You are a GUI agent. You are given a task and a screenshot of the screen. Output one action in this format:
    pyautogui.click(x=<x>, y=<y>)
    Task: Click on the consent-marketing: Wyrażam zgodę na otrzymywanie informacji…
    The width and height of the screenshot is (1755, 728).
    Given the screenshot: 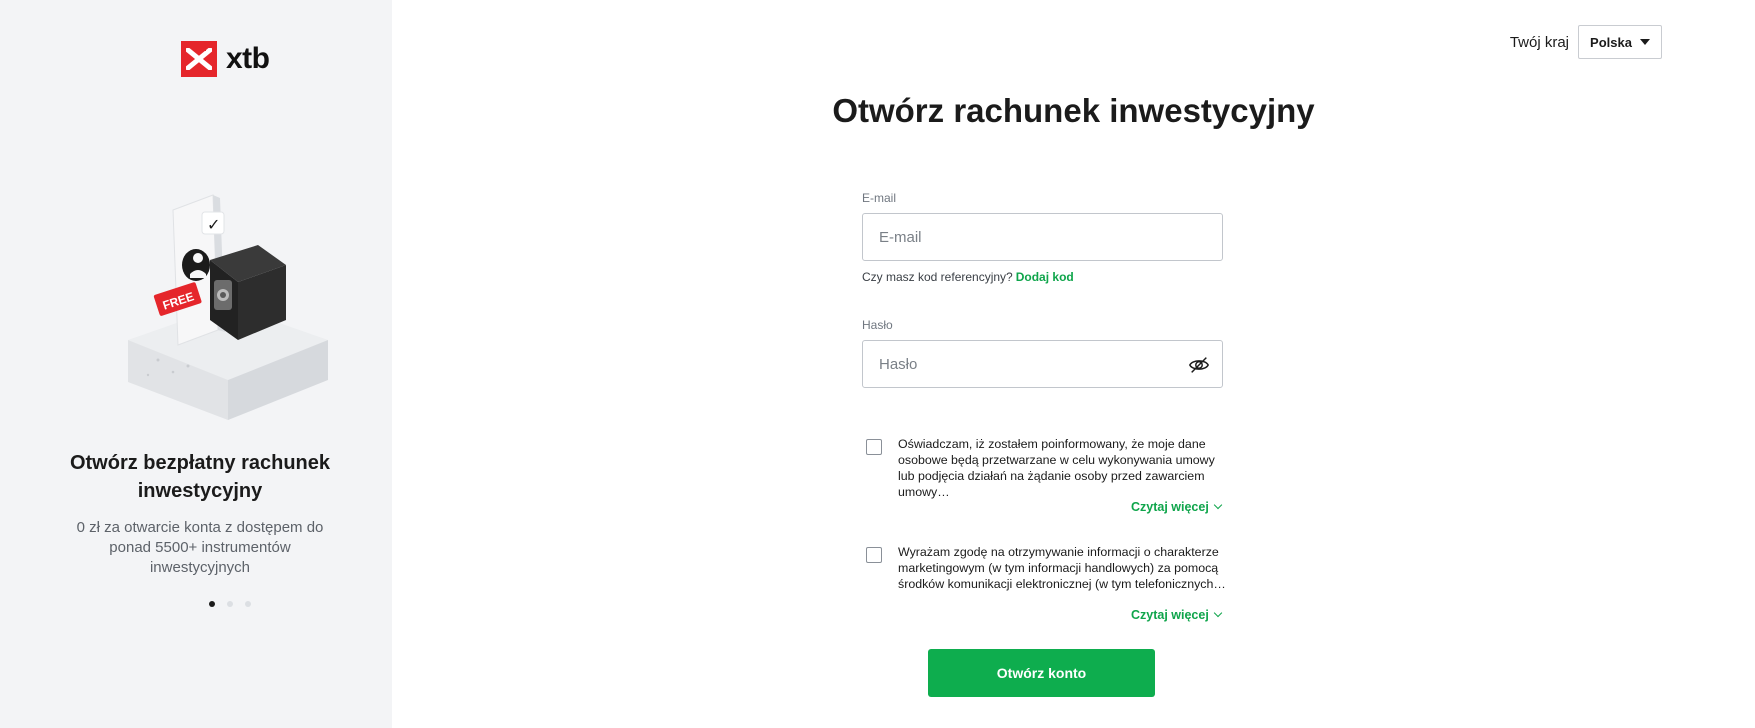 What is the action you would take?
    pyautogui.click(x=1046, y=568)
    